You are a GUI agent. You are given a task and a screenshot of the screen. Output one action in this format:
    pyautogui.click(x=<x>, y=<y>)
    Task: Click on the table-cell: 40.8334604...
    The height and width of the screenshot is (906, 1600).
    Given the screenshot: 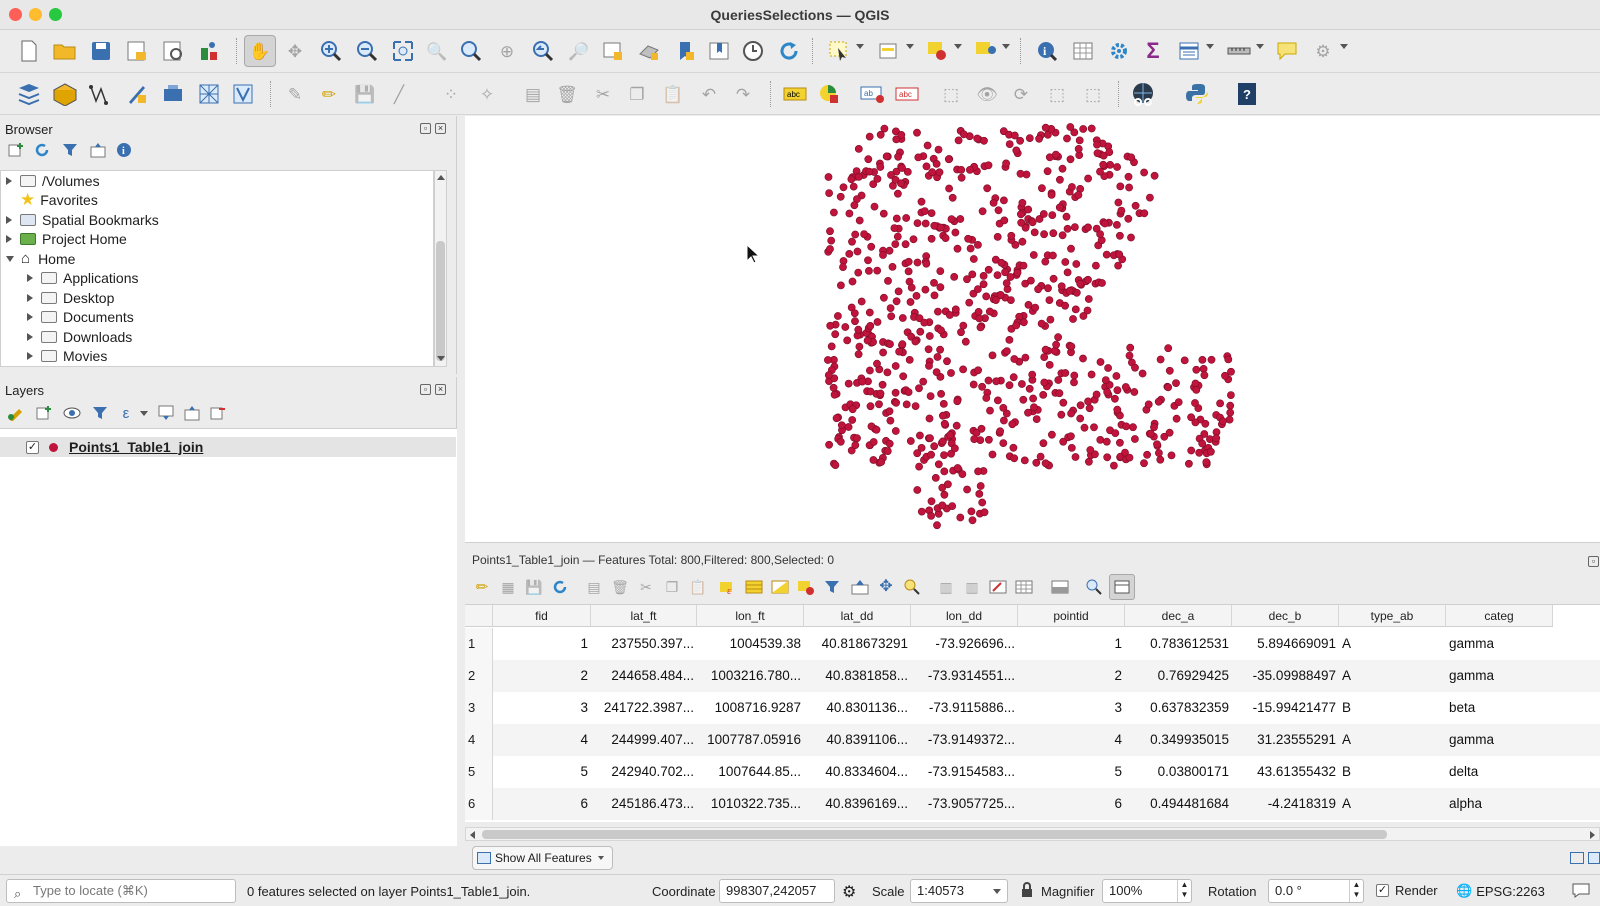 What is the action you would take?
    pyautogui.click(x=857, y=772)
    